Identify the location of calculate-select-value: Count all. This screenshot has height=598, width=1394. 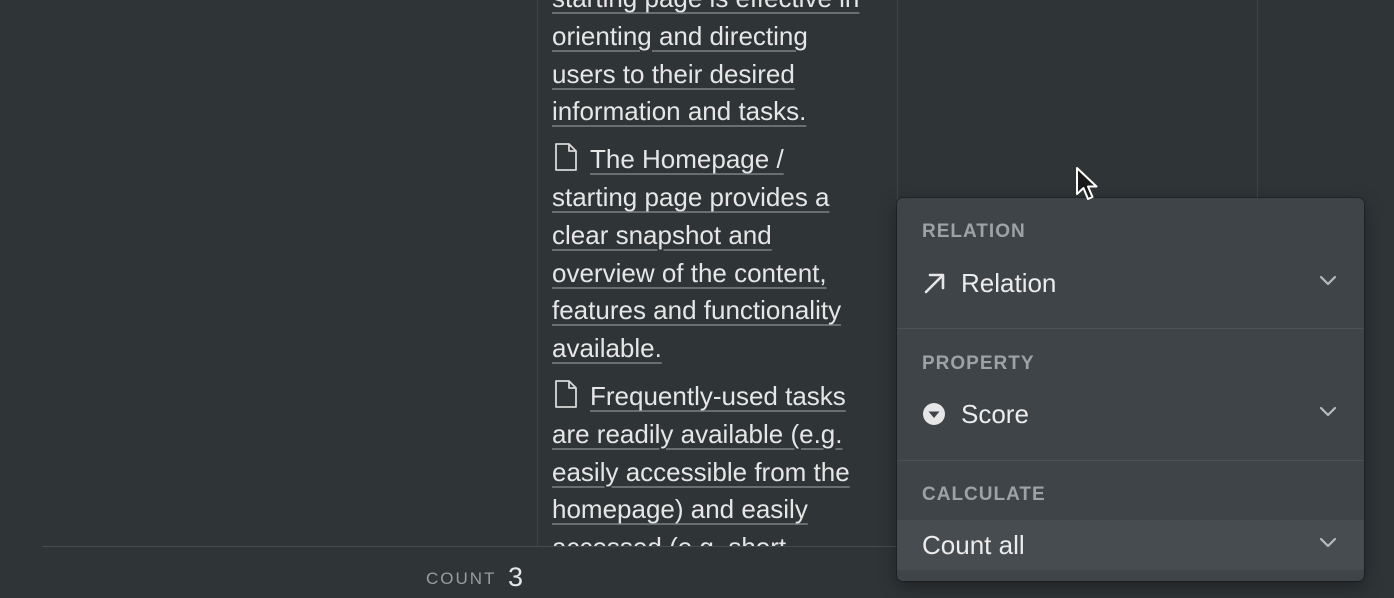
(973, 545).